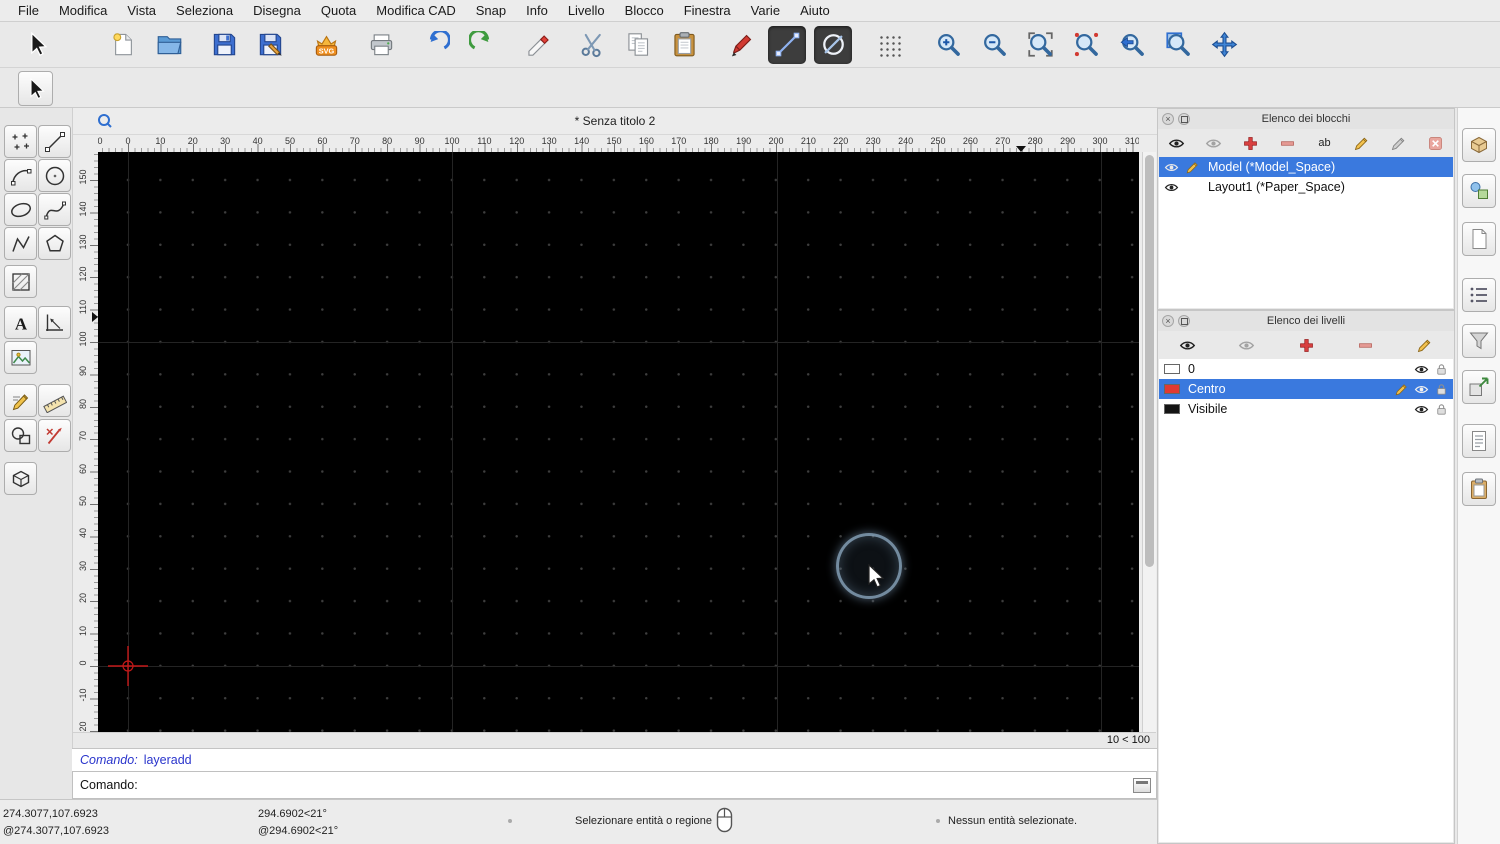 The width and height of the screenshot is (1500, 844). Describe the element at coordinates (1250, 143) in the screenshot. I see `add-block-button` at that location.